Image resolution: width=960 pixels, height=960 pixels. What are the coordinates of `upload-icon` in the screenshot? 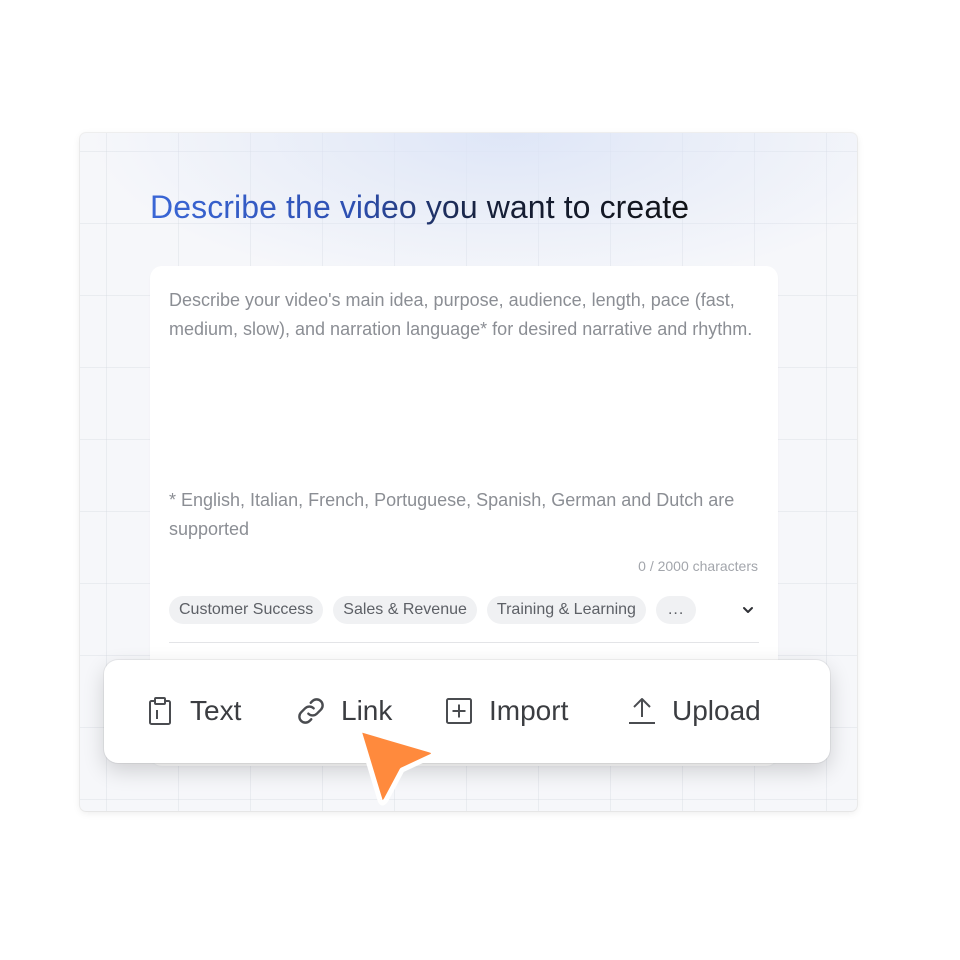 It's located at (642, 711).